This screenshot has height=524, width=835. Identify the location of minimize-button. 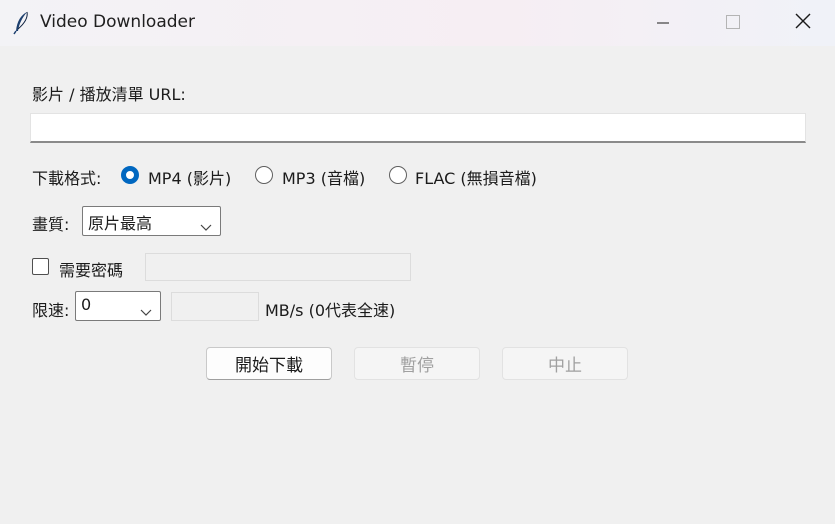
(663, 23).